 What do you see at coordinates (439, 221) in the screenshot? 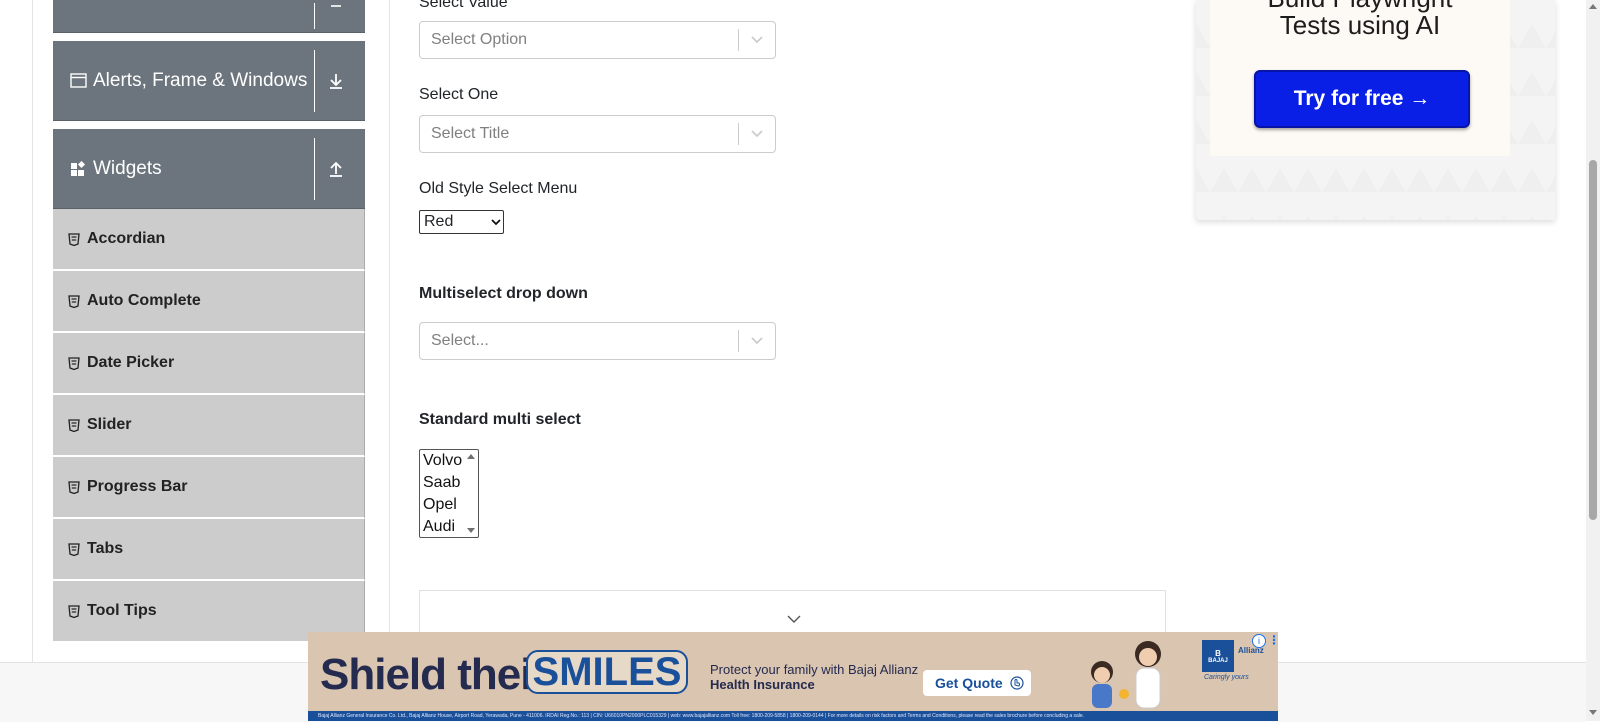
I see `old-style-select-value: Red` at bounding box center [439, 221].